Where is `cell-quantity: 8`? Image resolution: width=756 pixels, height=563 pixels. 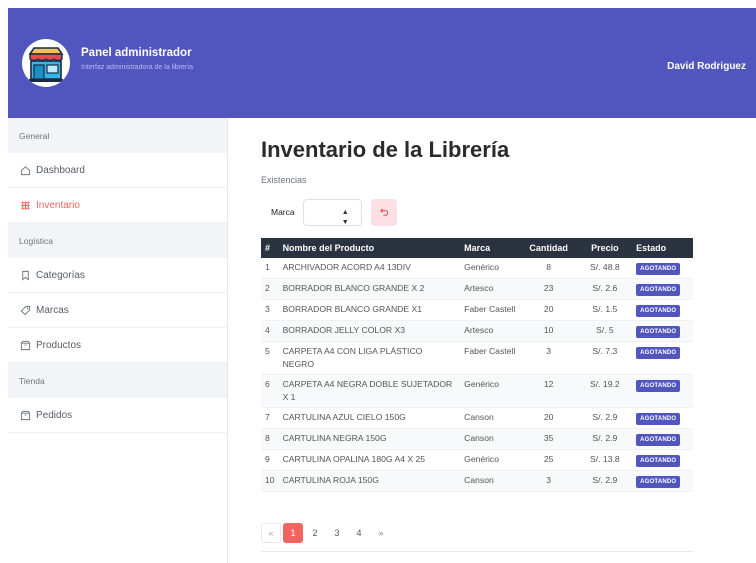
cell-quantity: 8 is located at coordinates (548, 268).